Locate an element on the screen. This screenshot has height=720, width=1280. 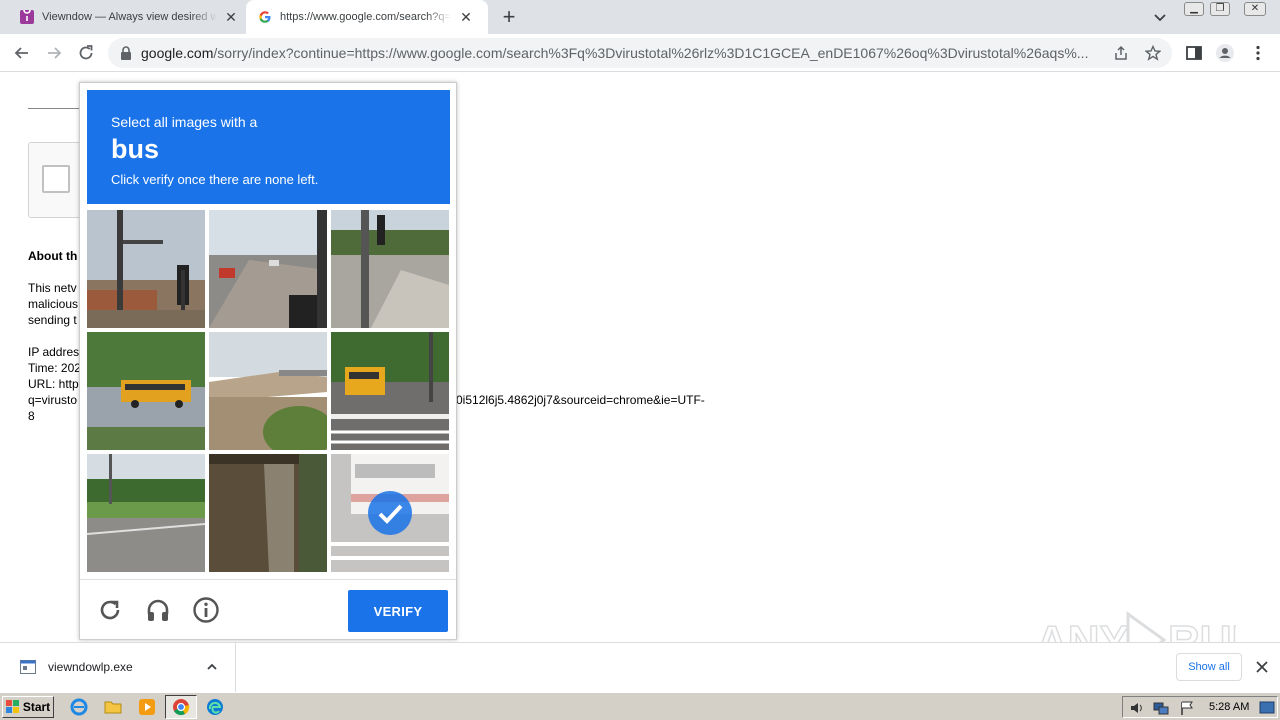
challenge-footer: VERIFY is located at coordinates (268, 609).